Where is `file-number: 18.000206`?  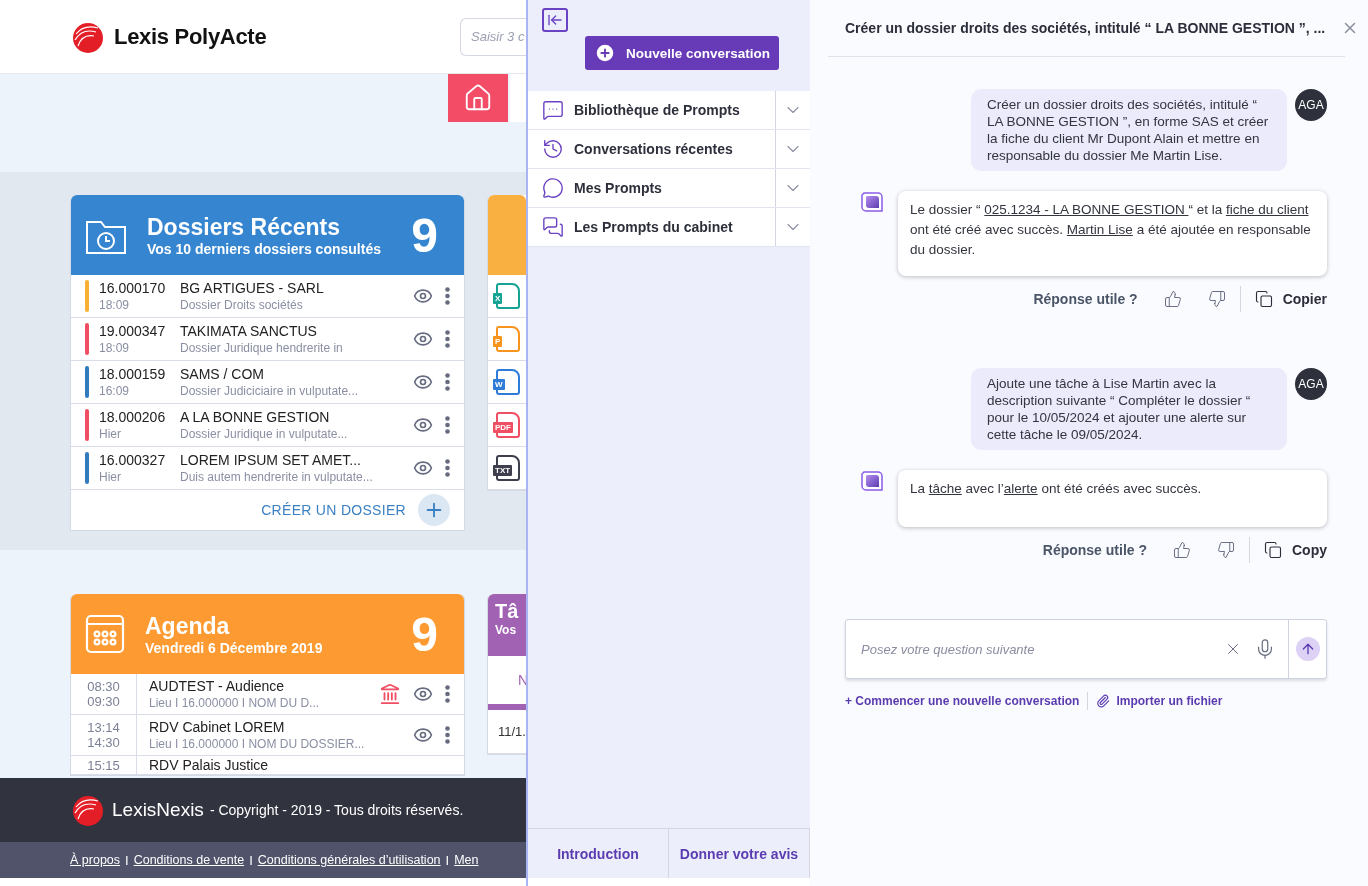
file-number: 18.000206 is located at coordinates (133, 417).